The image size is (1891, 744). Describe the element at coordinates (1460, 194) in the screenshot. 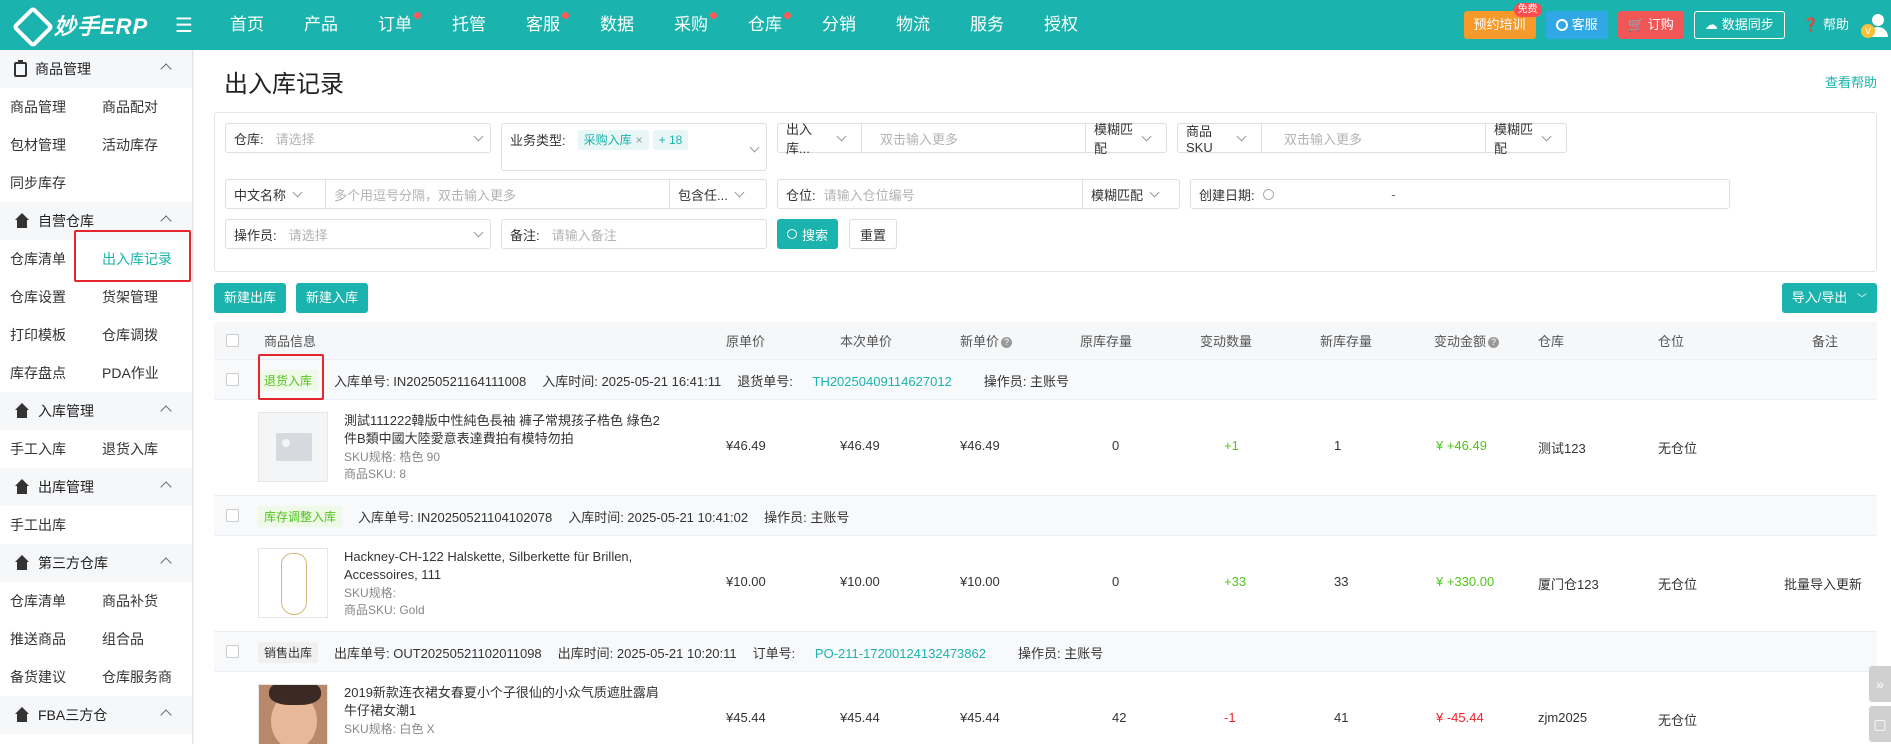

I see `created-date-range: 创建日期: -` at that location.